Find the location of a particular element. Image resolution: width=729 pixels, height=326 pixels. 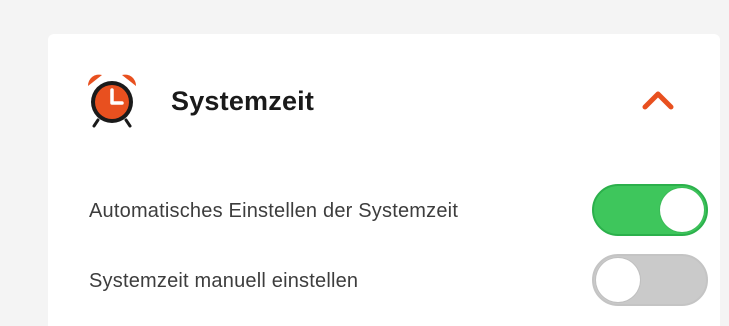

collapse-button is located at coordinates (658, 102).